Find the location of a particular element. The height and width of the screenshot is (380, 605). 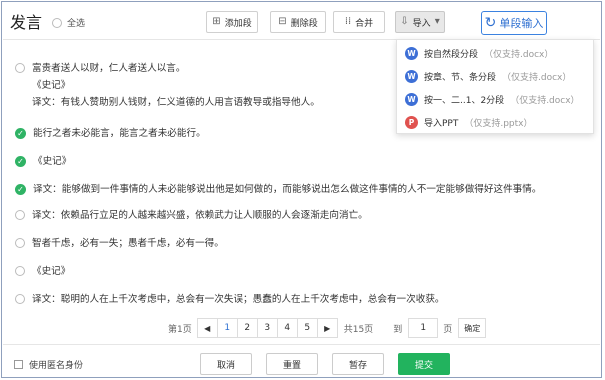

anonymous-option: 使用匿名身份 is located at coordinates (48, 364).